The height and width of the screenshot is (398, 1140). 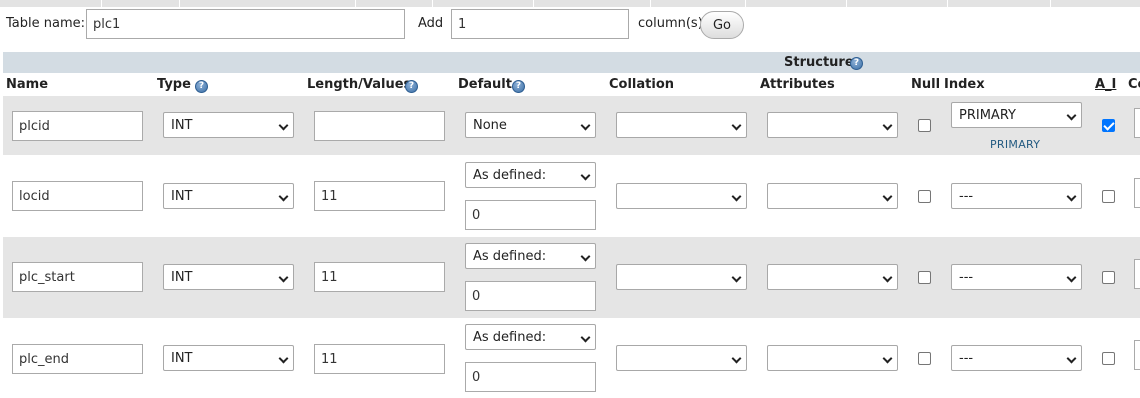 I want to click on table-name-input, so click(x=245, y=24).